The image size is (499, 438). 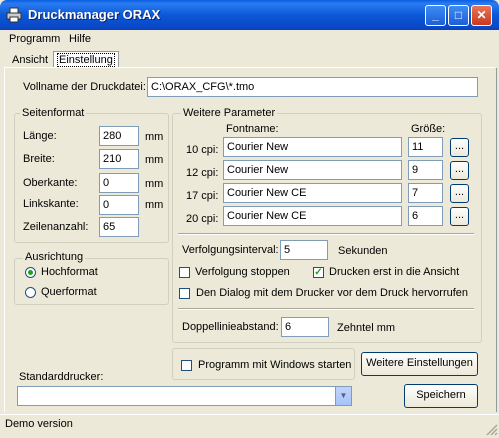 I want to click on file-path-input: C:\ORAX_CFG\*.tmo, so click(x=312, y=87).